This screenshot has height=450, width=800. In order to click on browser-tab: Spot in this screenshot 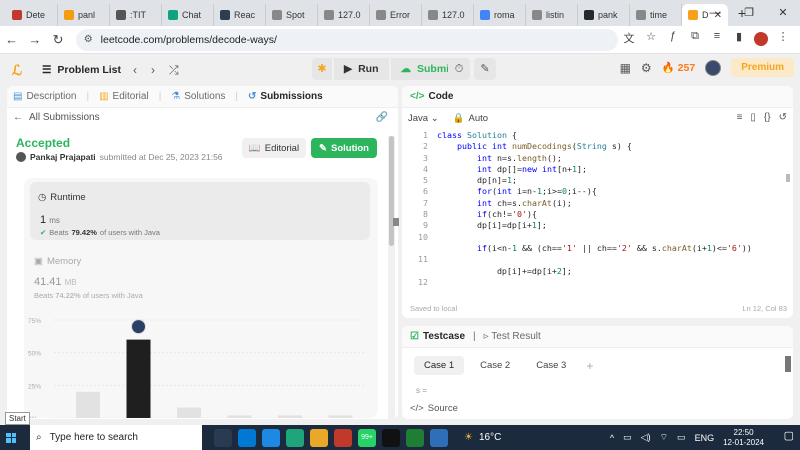, I will do `click(292, 15)`.